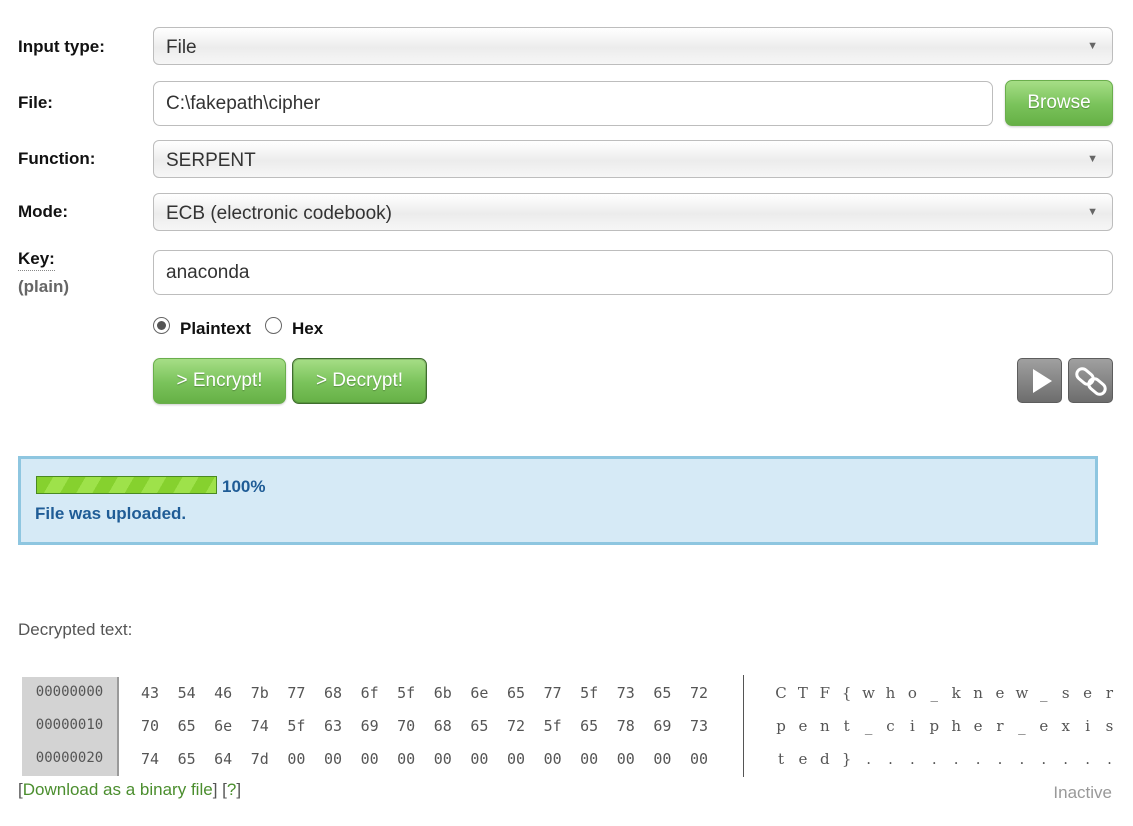 This screenshot has height=826, width=1133. Describe the element at coordinates (359, 381) in the screenshot. I see `decrypt-button: > Decrypt!` at that location.